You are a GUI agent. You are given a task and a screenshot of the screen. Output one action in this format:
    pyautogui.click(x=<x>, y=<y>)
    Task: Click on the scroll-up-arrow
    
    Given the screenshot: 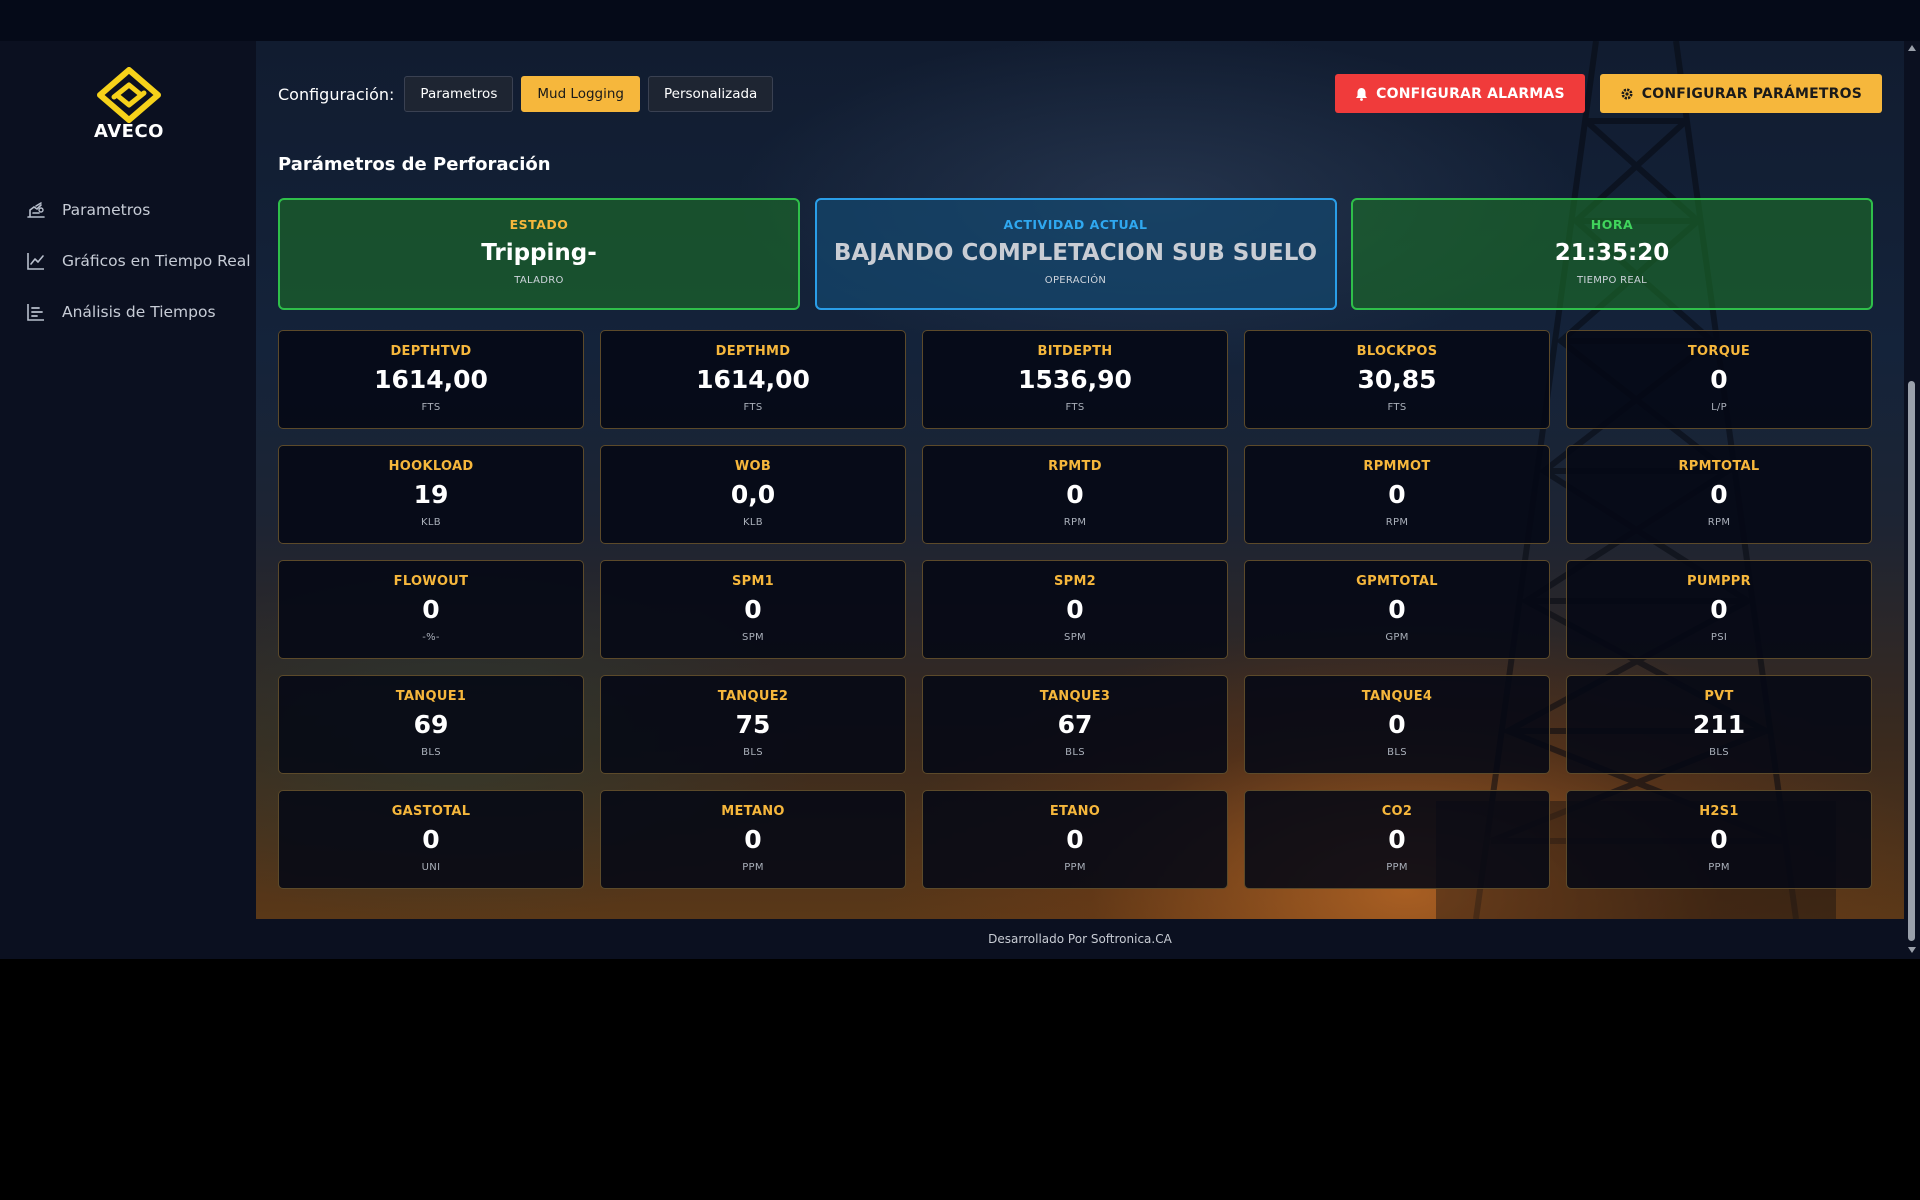 What is the action you would take?
    pyautogui.click(x=1912, y=48)
    